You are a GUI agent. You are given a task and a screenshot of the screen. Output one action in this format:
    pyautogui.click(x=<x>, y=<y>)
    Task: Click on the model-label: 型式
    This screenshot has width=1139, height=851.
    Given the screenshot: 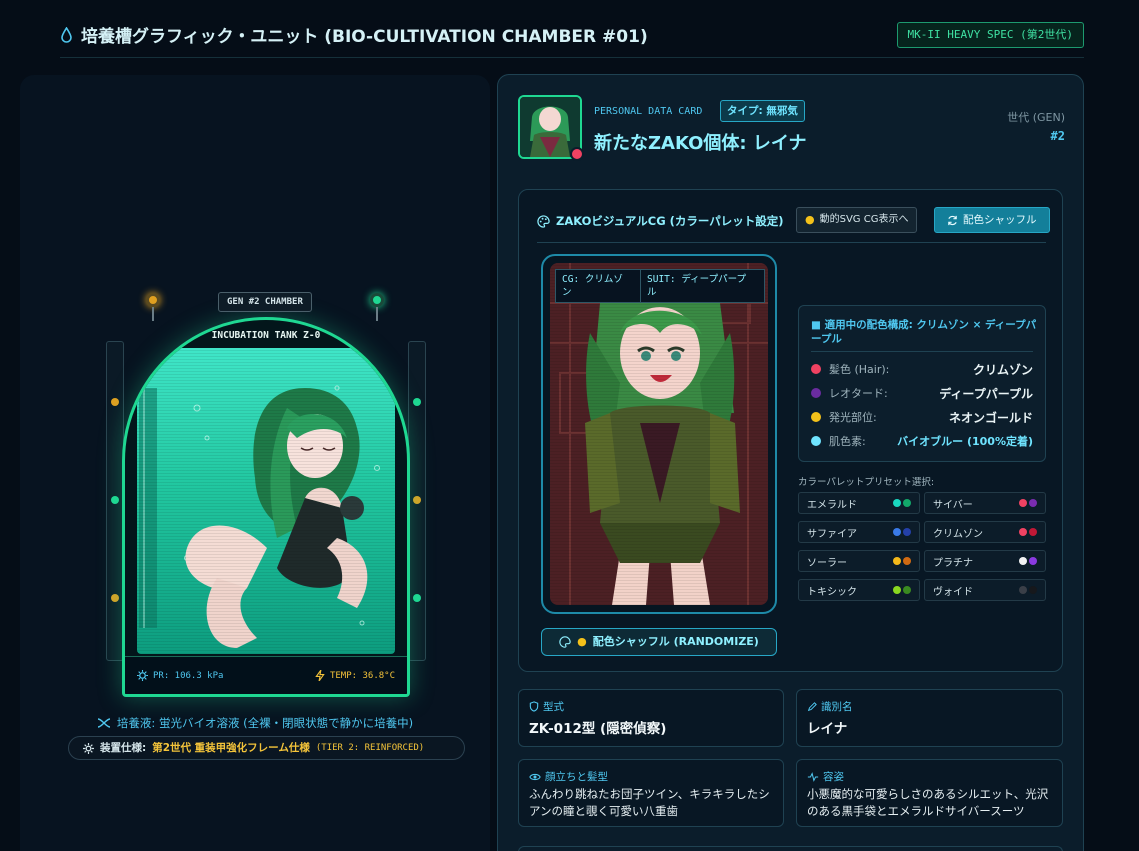 What is the action you would take?
    pyautogui.click(x=546, y=706)
    